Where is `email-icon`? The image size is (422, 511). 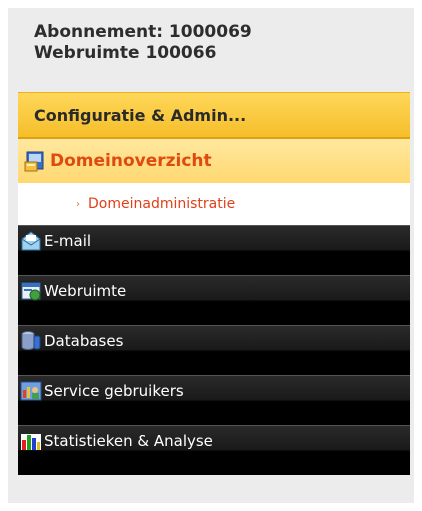 email-icon is located at coordinates (31, 241).